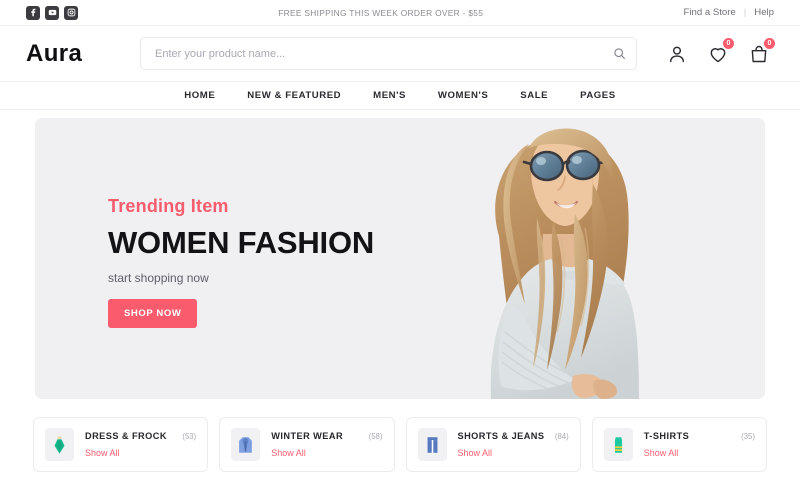 The height and width of the screenshot is (500, 800). What do you see at coordinates (598, 95) in the screenshot?
I see `nav-item-pages: PAGES` at bounding box center [598, 95].